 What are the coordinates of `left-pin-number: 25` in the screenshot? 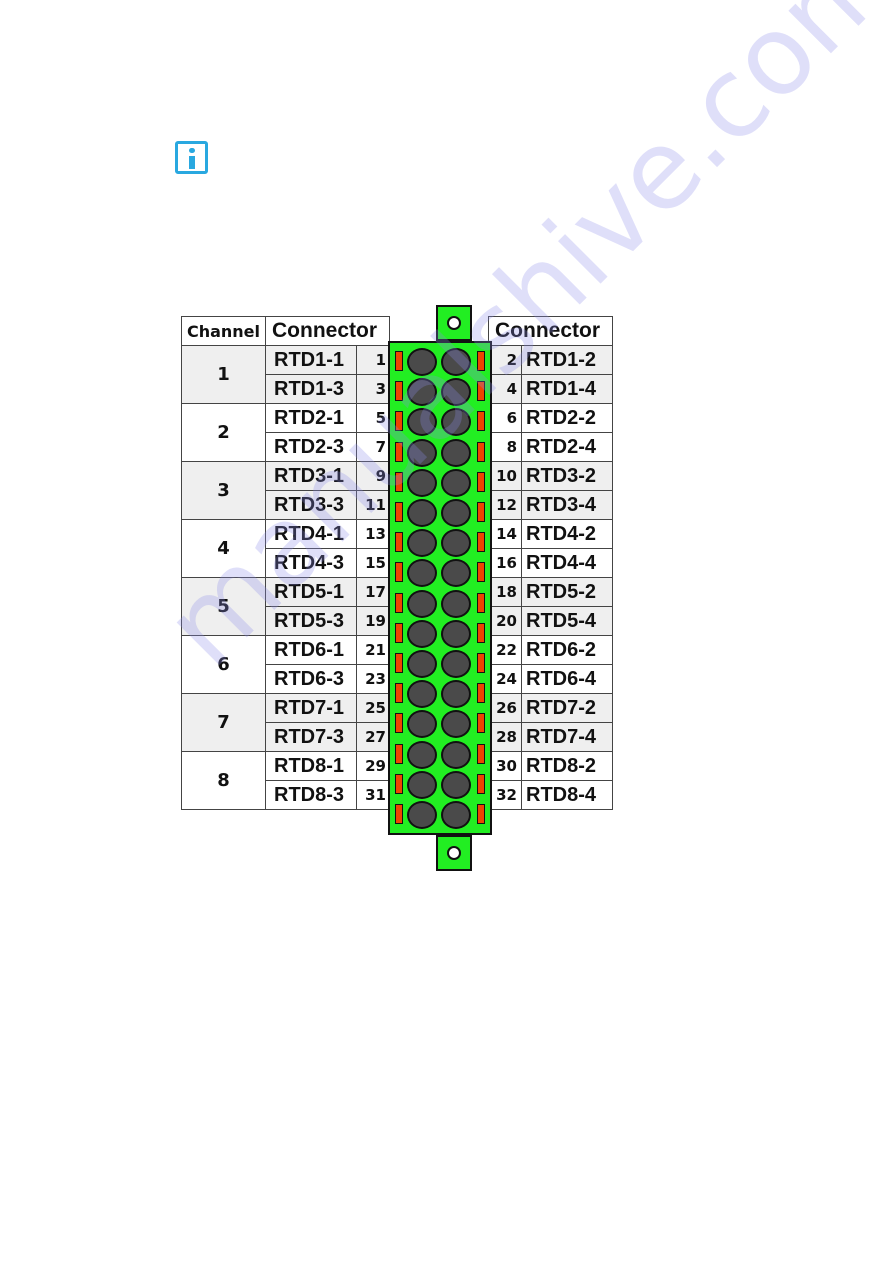 It's located at (373, 708).